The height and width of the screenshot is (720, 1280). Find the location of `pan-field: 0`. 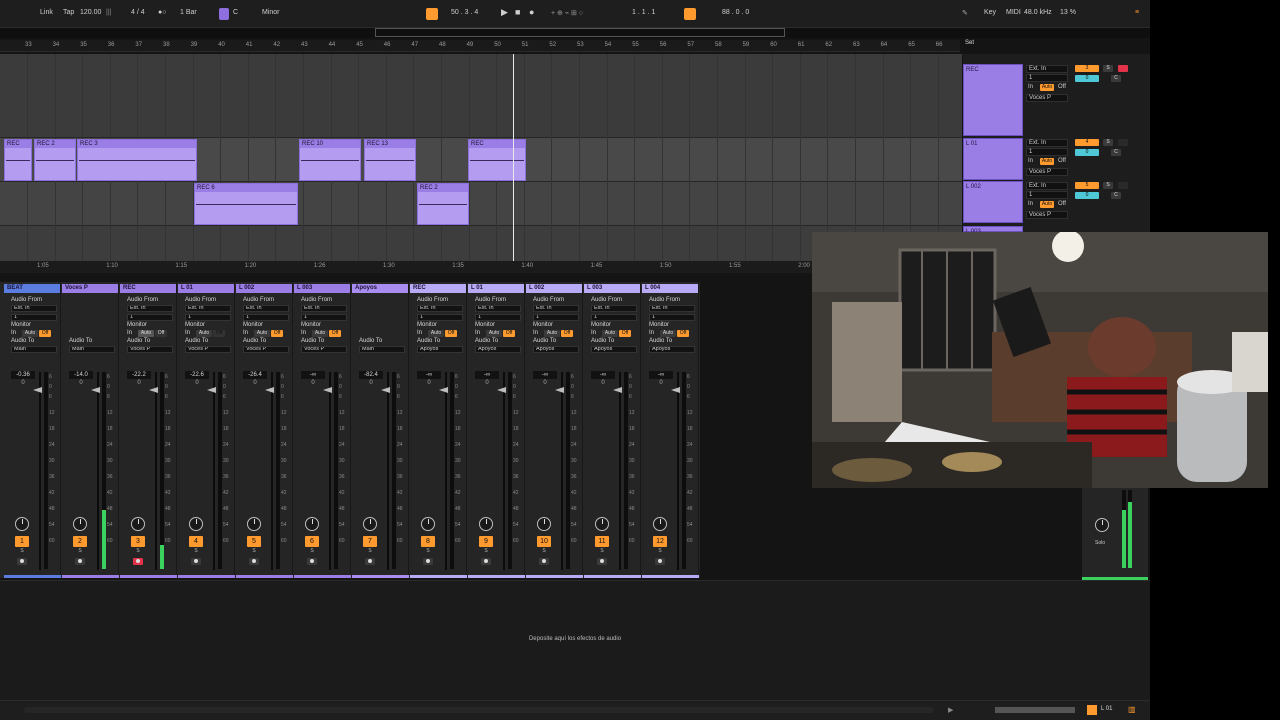

pan-field: 0 is located at coordinates (487, 383).